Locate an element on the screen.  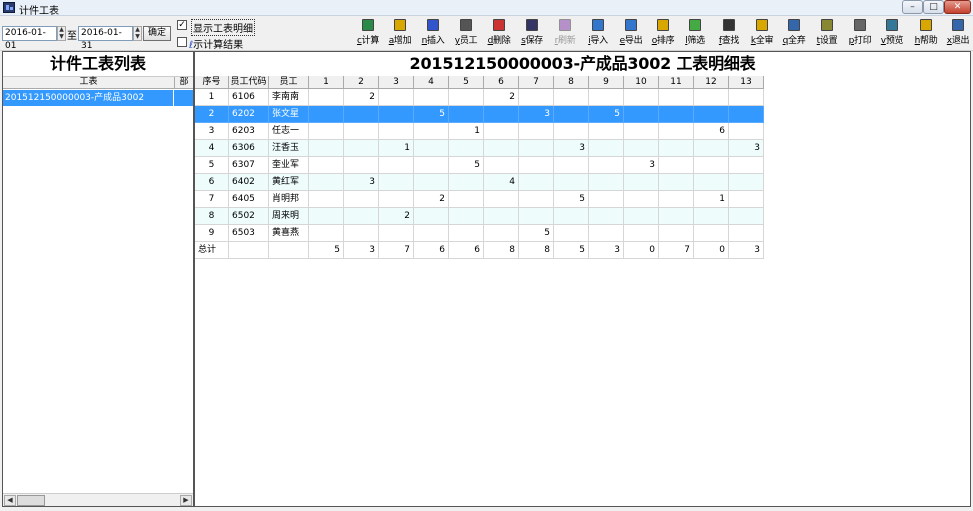
maximize-button: □ is located at coordinates (933, 7).